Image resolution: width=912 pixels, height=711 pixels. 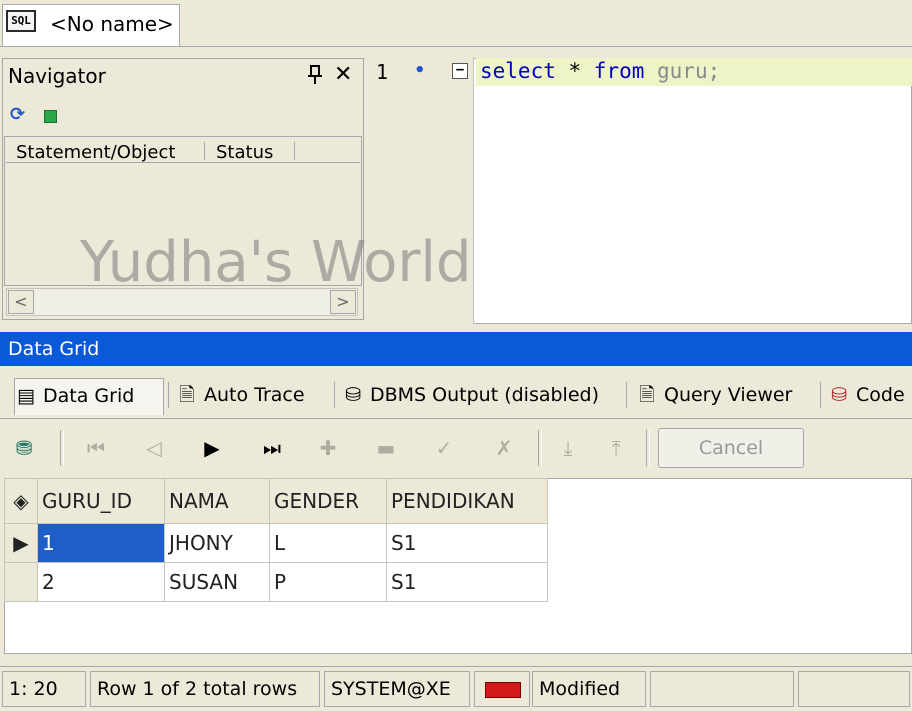 What do you see at coordinates (731, 448) in the screenshot?
I see `cancel-button: Cancel` at bounding box center [731, 448].